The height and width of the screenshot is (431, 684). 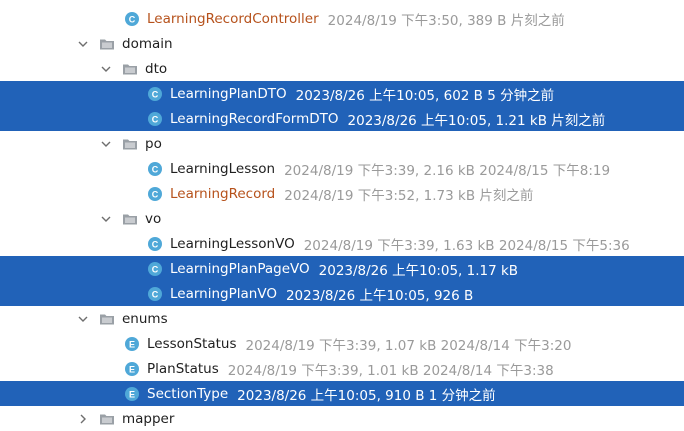 What do you see at coordinates (366, 395) in the screenshot?
I see `tree-item-meta: 2023/8/26 上午10:05, 910 B 1 分钟之前` at bounding box center [366, 395].